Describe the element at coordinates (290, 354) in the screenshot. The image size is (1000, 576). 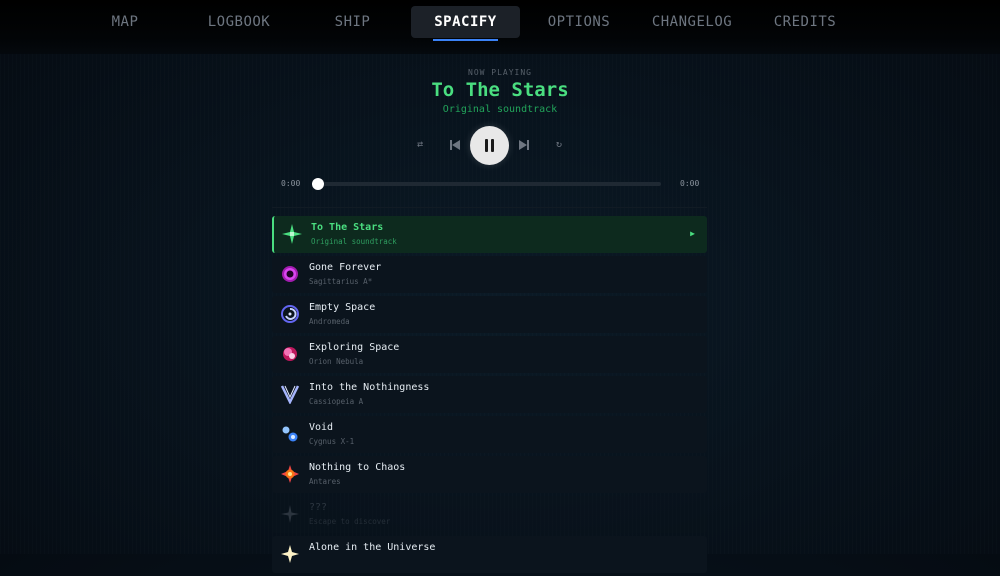
I see `nebula-icon` at that location.